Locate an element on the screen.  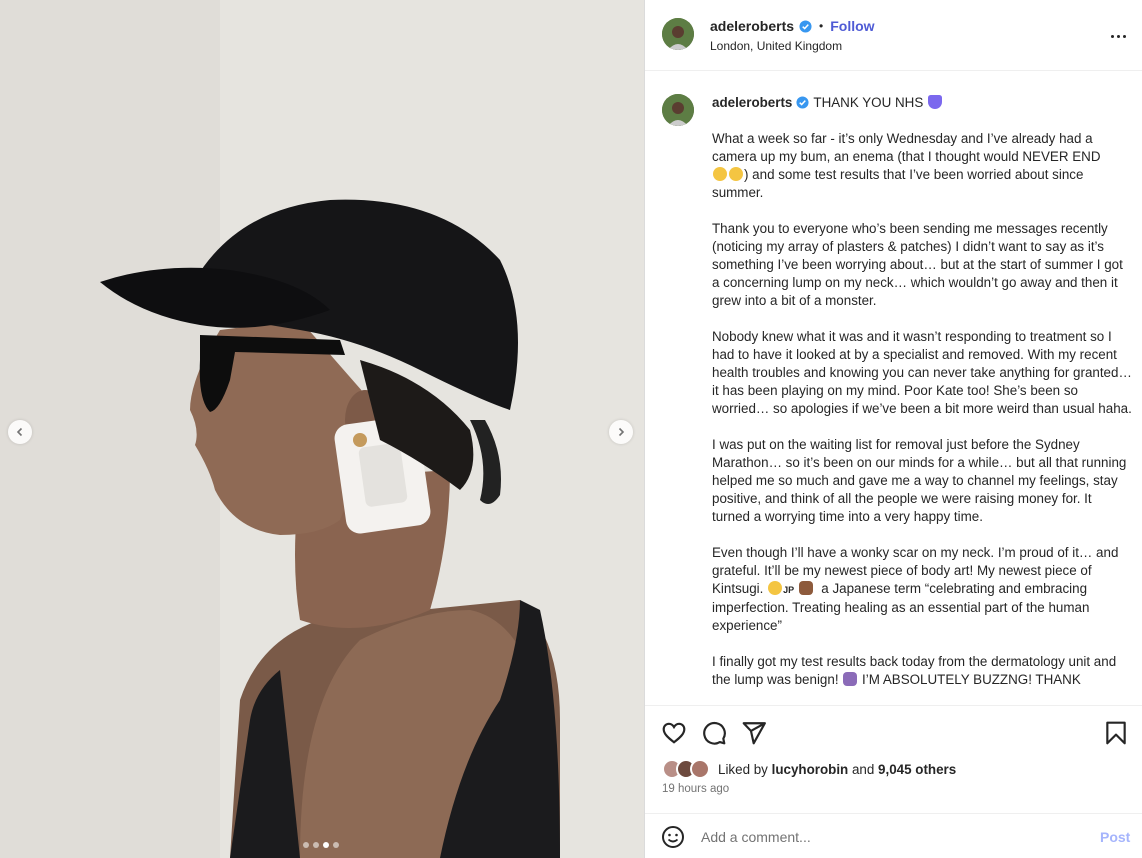
comment-bar: Post is located at coordinates (893, 835).